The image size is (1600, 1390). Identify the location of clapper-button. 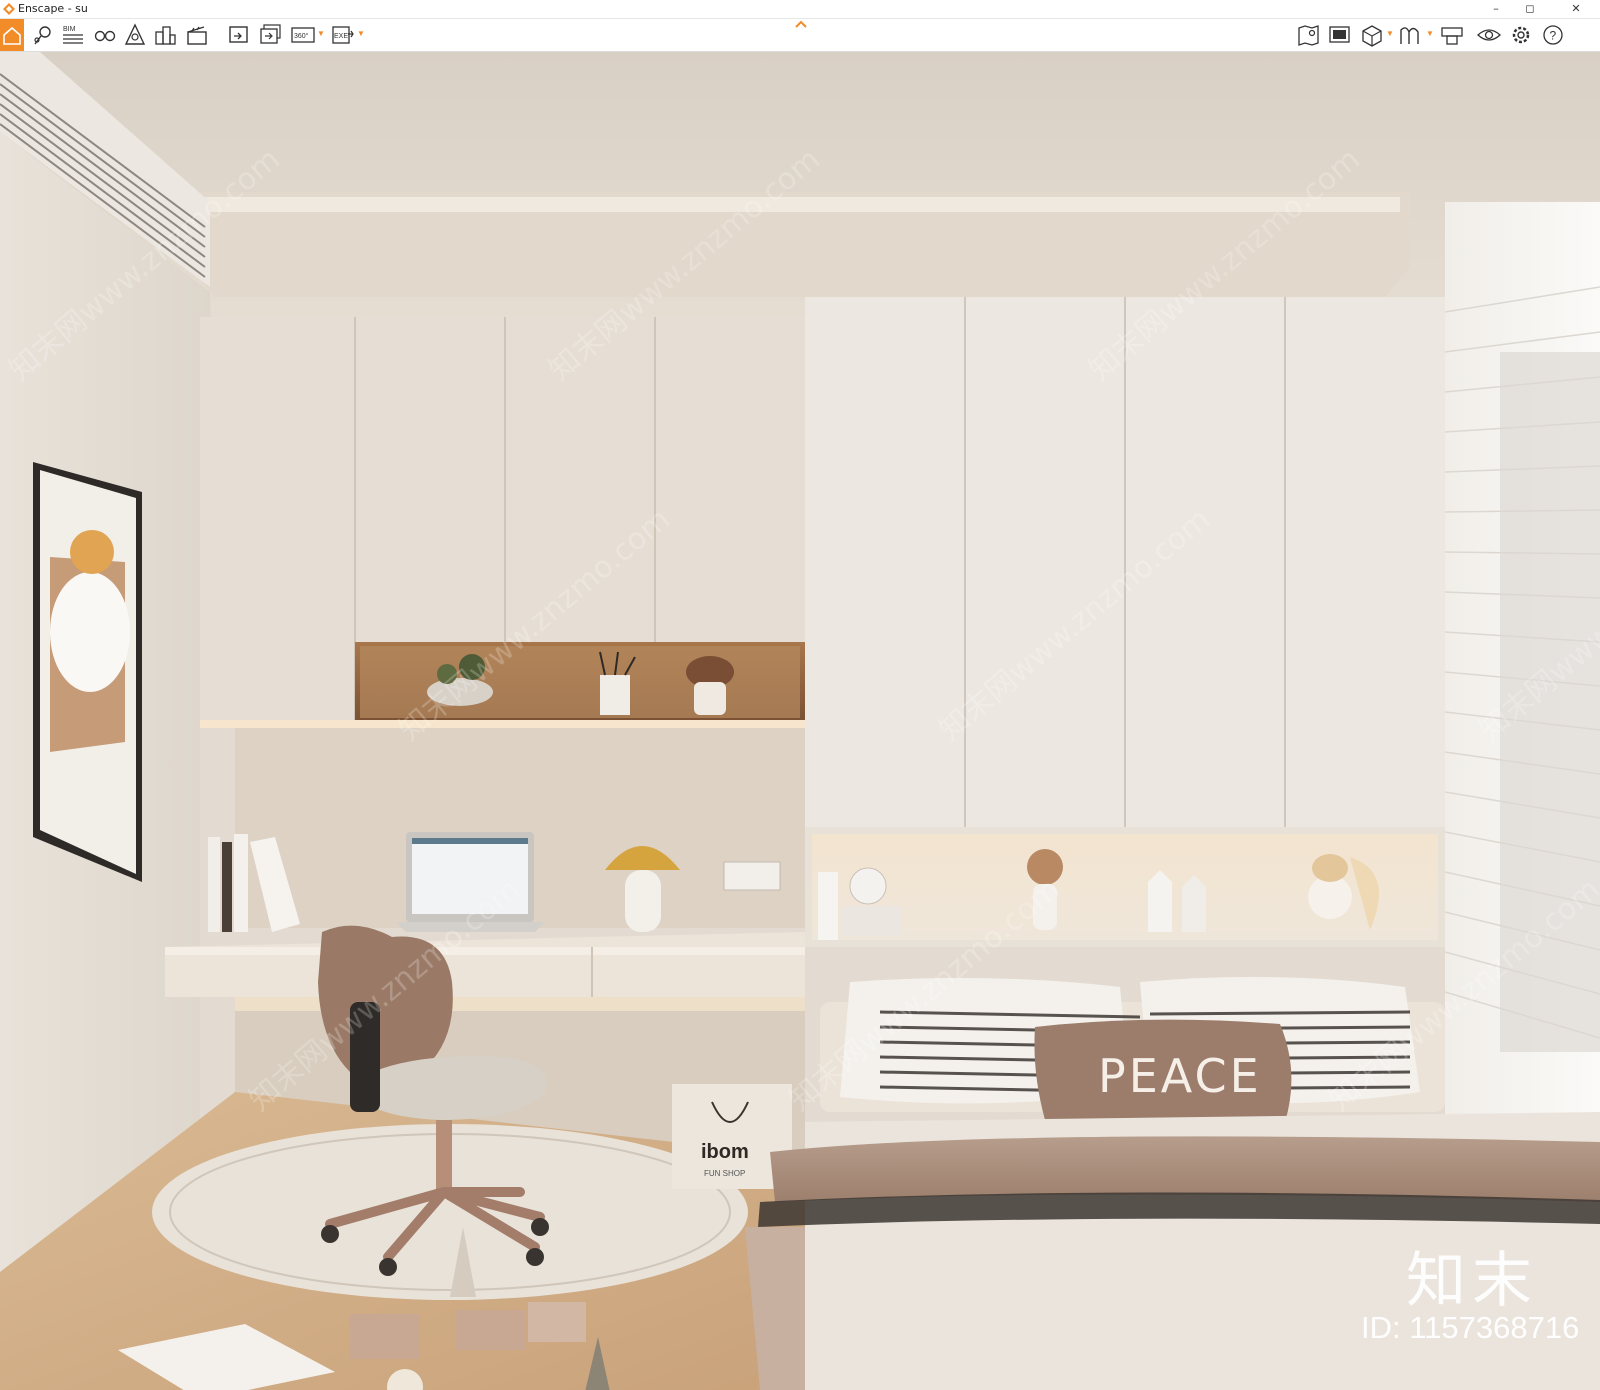
(197, 35).